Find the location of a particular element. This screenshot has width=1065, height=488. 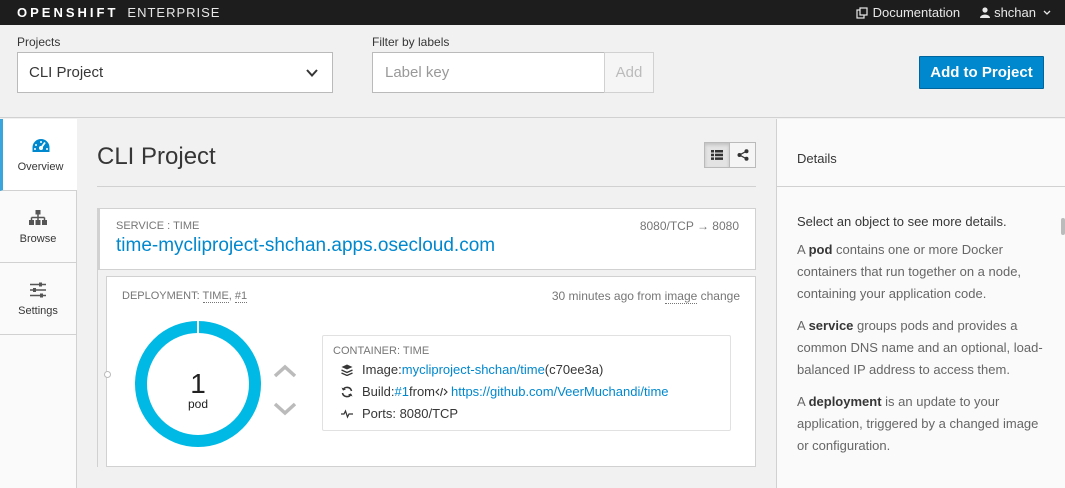

sitemap-icon is located at coordinates (38, 217).